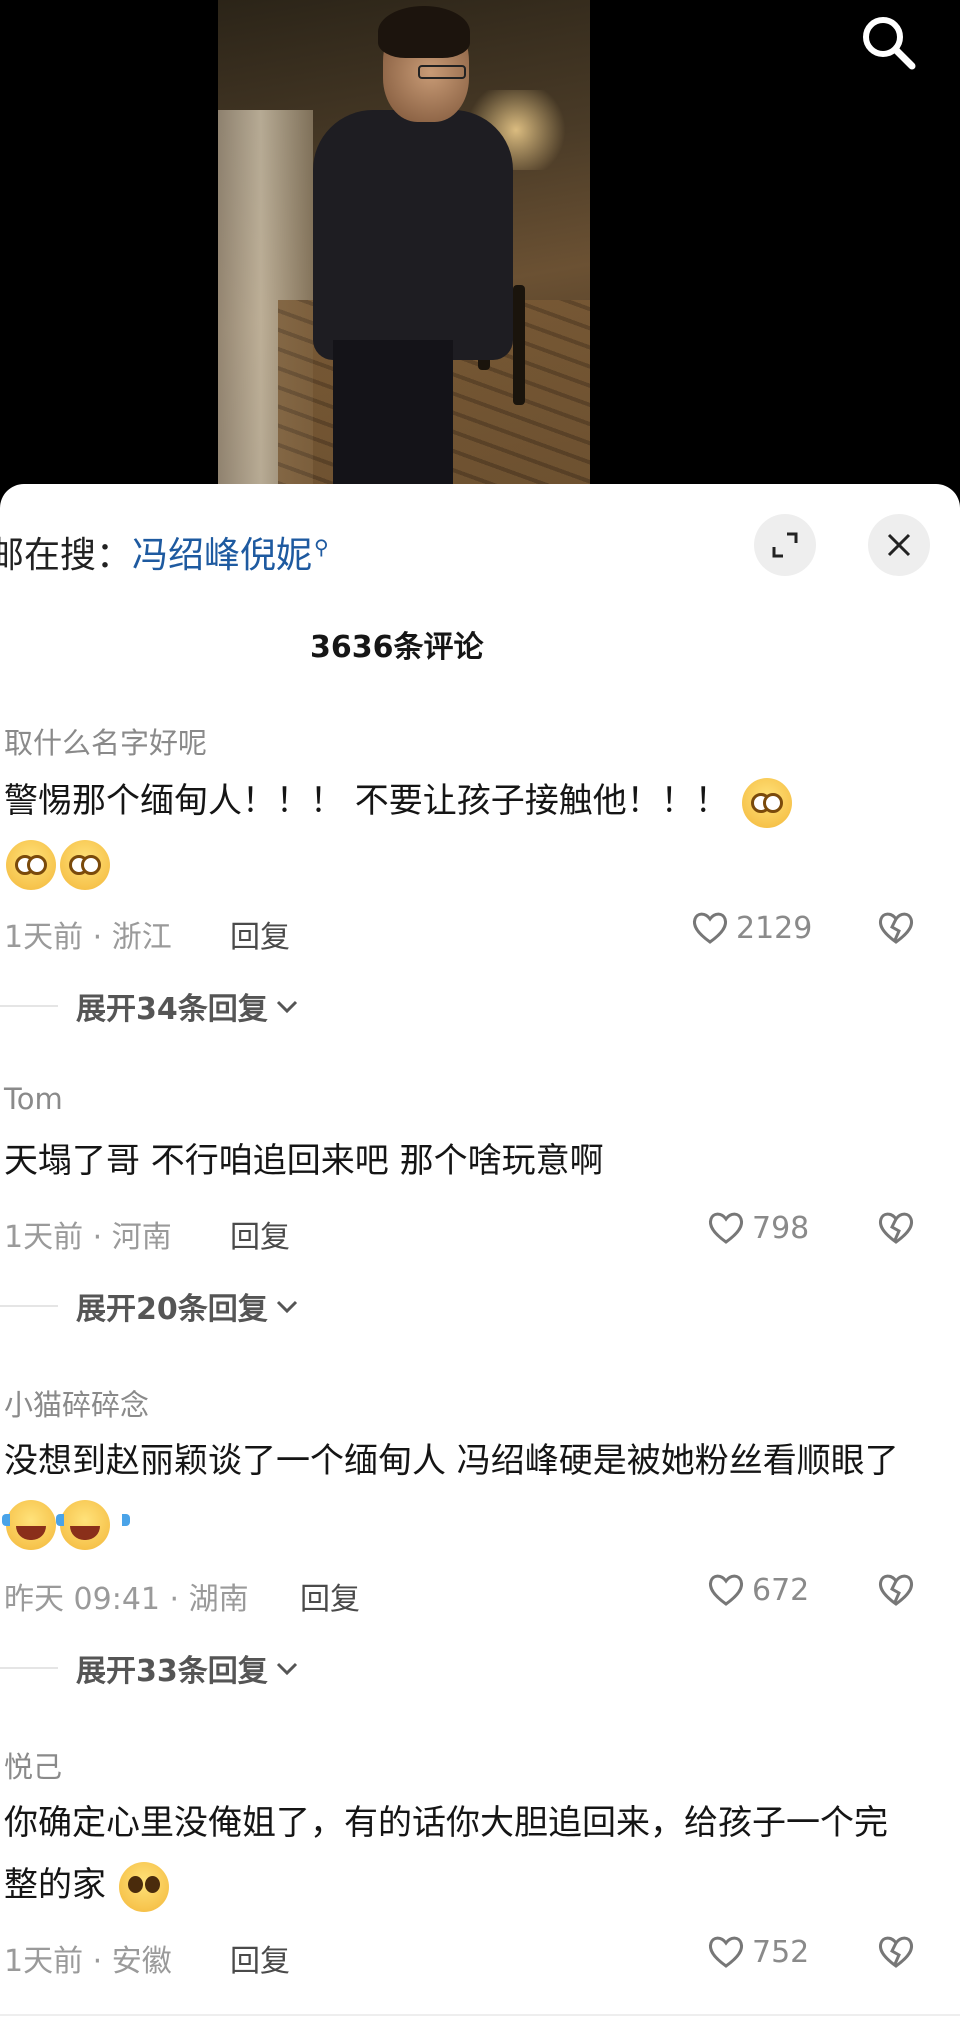 The image size is (960, 2031). I want to click on comment-text: 天塌了哥 不行咱追回来吧 那个啥玩意啊, so click(454, 1161).